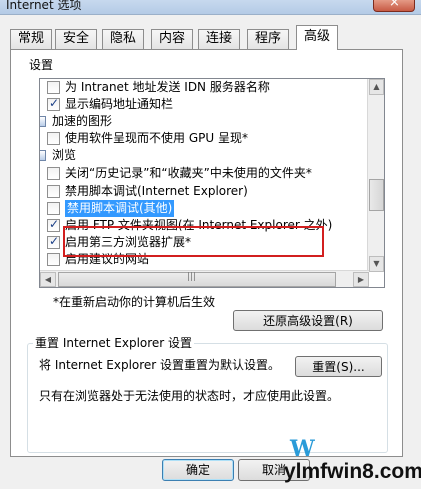 The height and width of the screenshot is (489, 421). I want to click on title-bar: Internet 选项, so click(210, 7).